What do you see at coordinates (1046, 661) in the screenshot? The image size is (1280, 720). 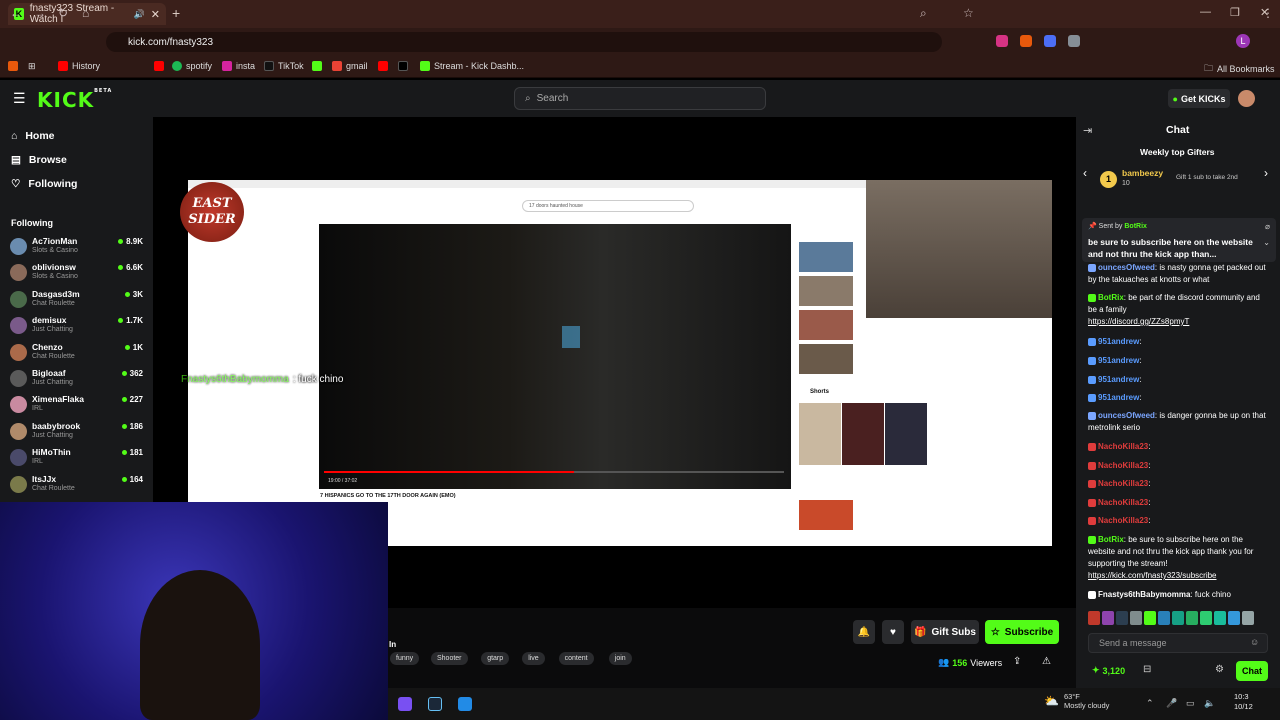 I see `report-icon: ⚠` at bounding box center [1046, 661].